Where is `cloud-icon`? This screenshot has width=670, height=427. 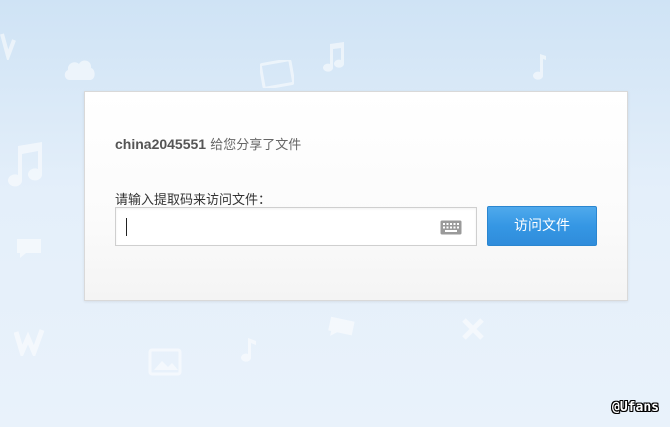
cloud-icon is located at coordinates (79, 69).